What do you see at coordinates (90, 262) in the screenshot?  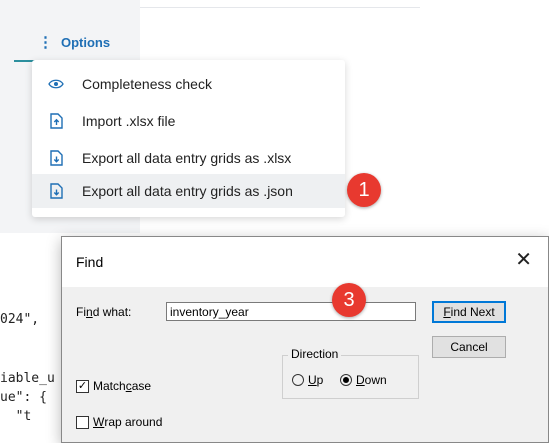 I see `dialog-title: Find` at bounding box center [90, 262].